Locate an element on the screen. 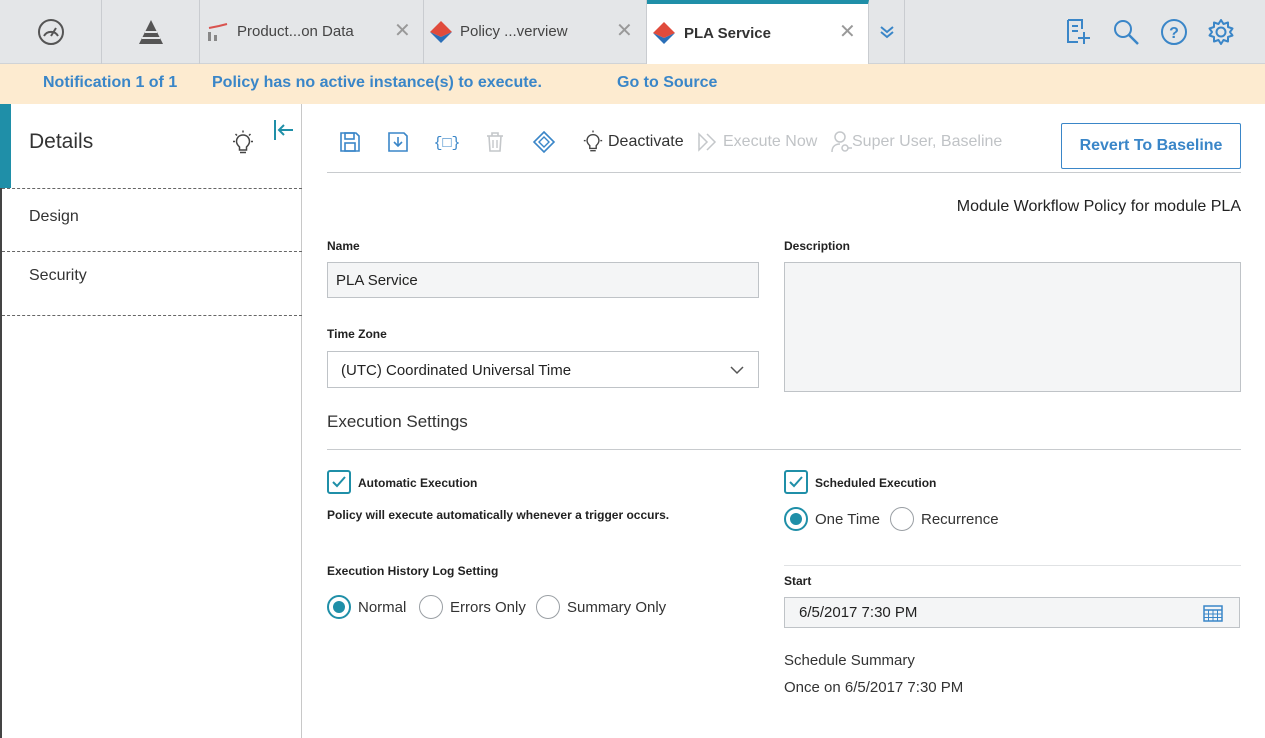 The image size is (1265, 738). notification-counter: Notification 1 of 1 is located at coordinates (110, 83).